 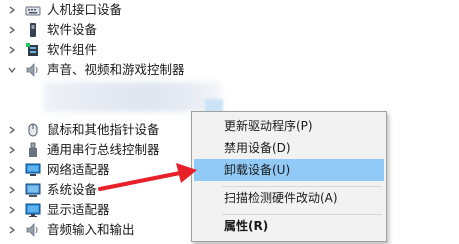 I want to click on tree-item-network: 网络适配器, so click(x=95, y=170).